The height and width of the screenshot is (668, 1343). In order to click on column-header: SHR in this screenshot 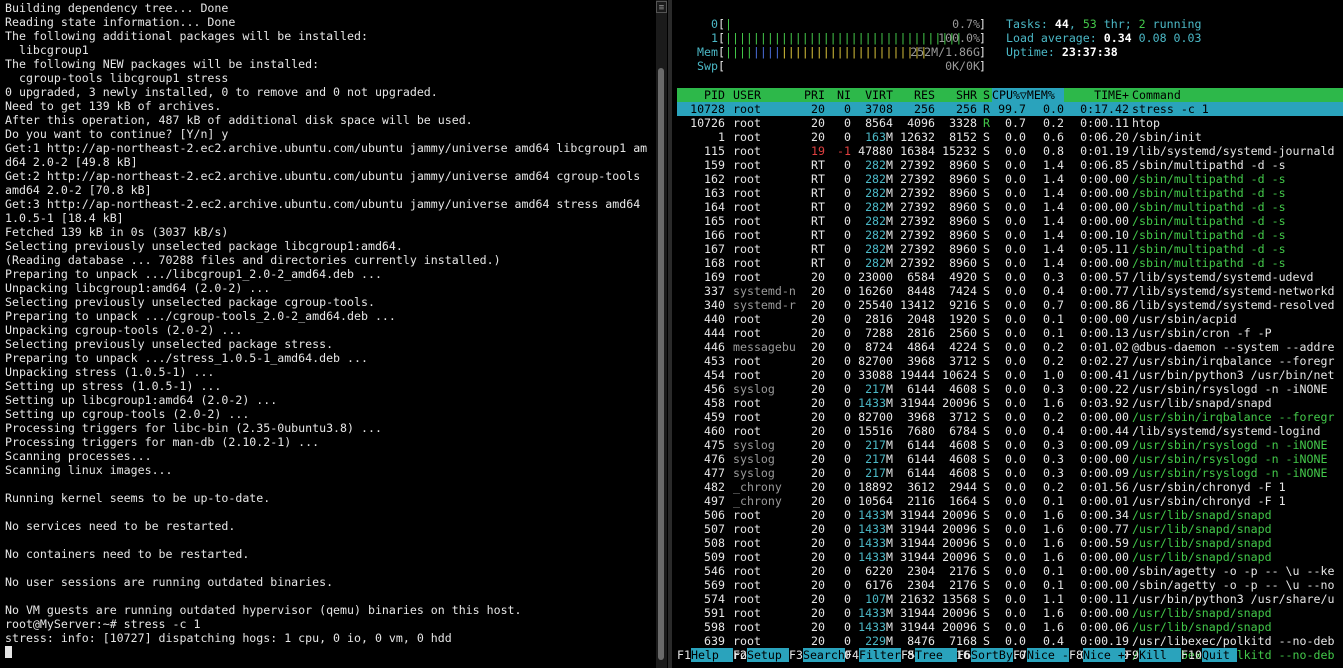, I will do `click(956, 95)`.